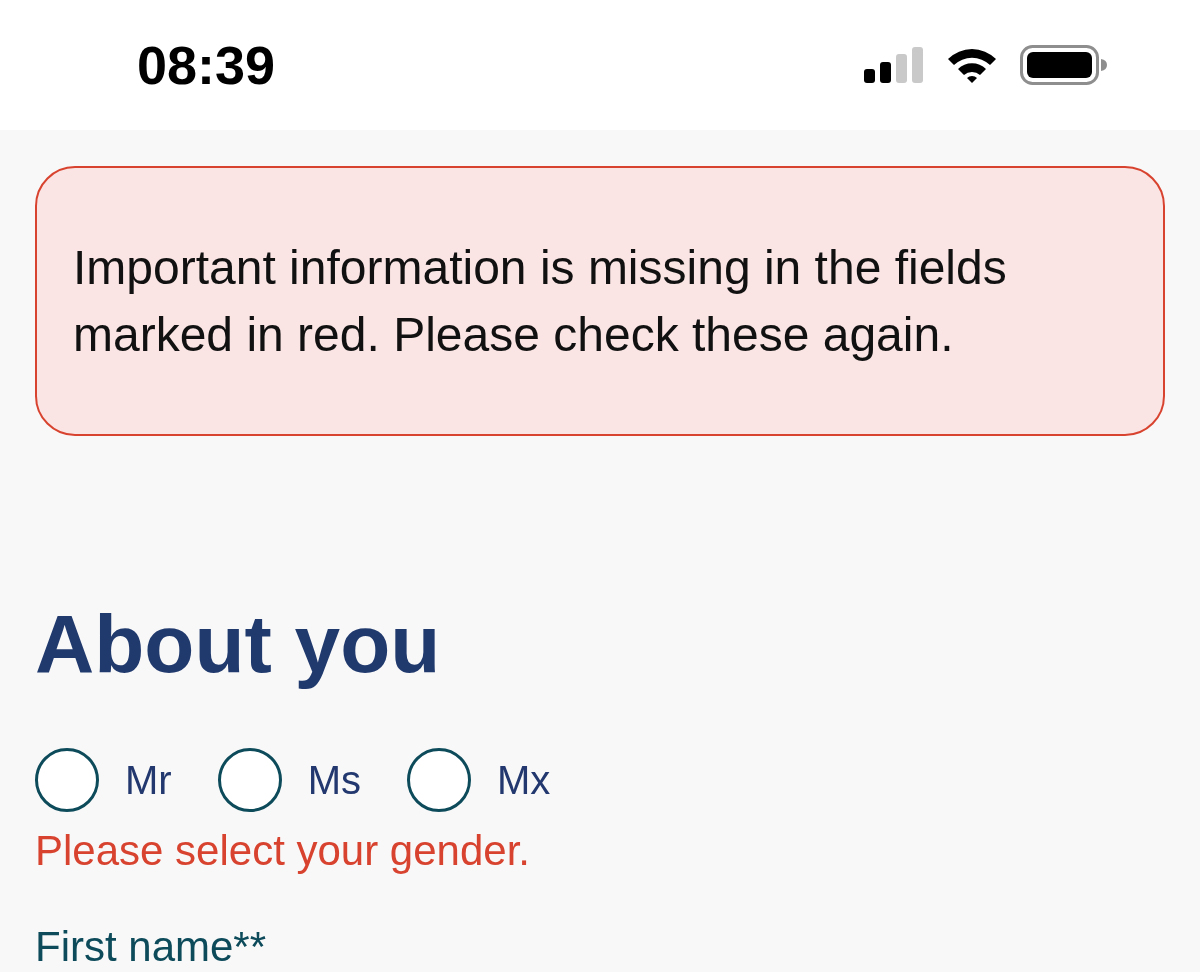 The image size is (1200, 972). I want to click on field-label: First name**, so click(151, 947).